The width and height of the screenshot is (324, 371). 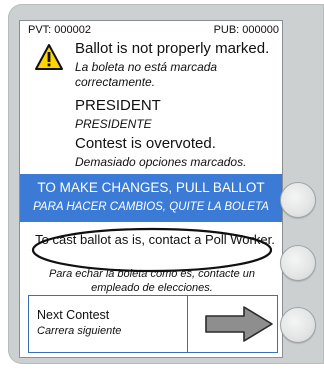 What do you see at coordinates (73, 315) in the screenshot?
I see `next-contest-label: Next Contest` at bounding box center [73, 315].